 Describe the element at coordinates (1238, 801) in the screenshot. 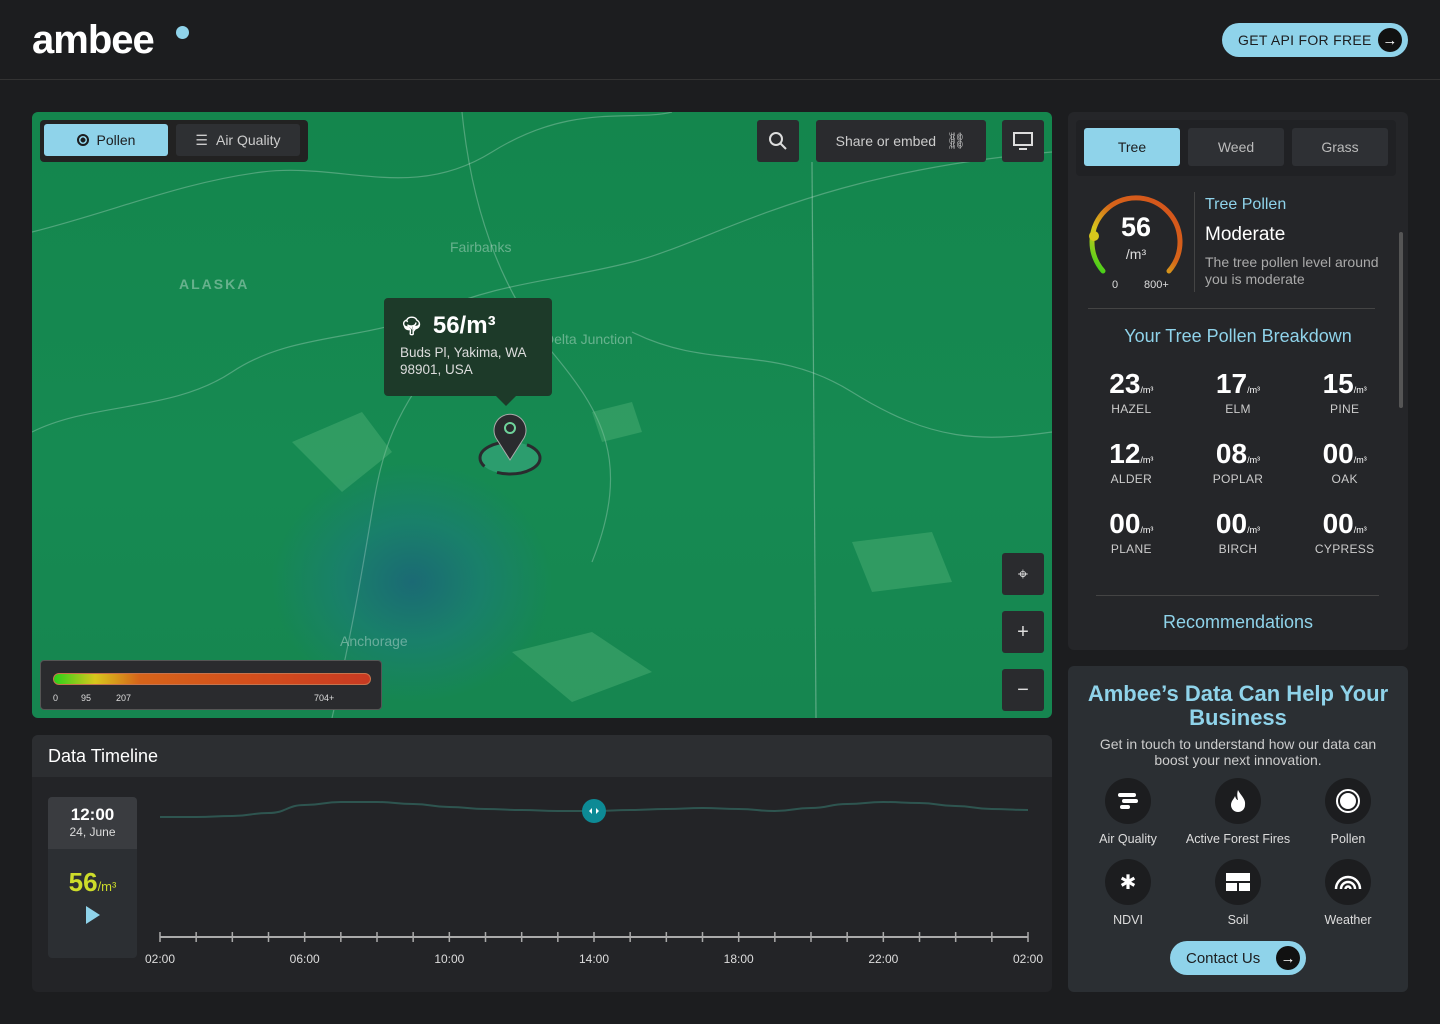

I see `flame-icon` at that location.